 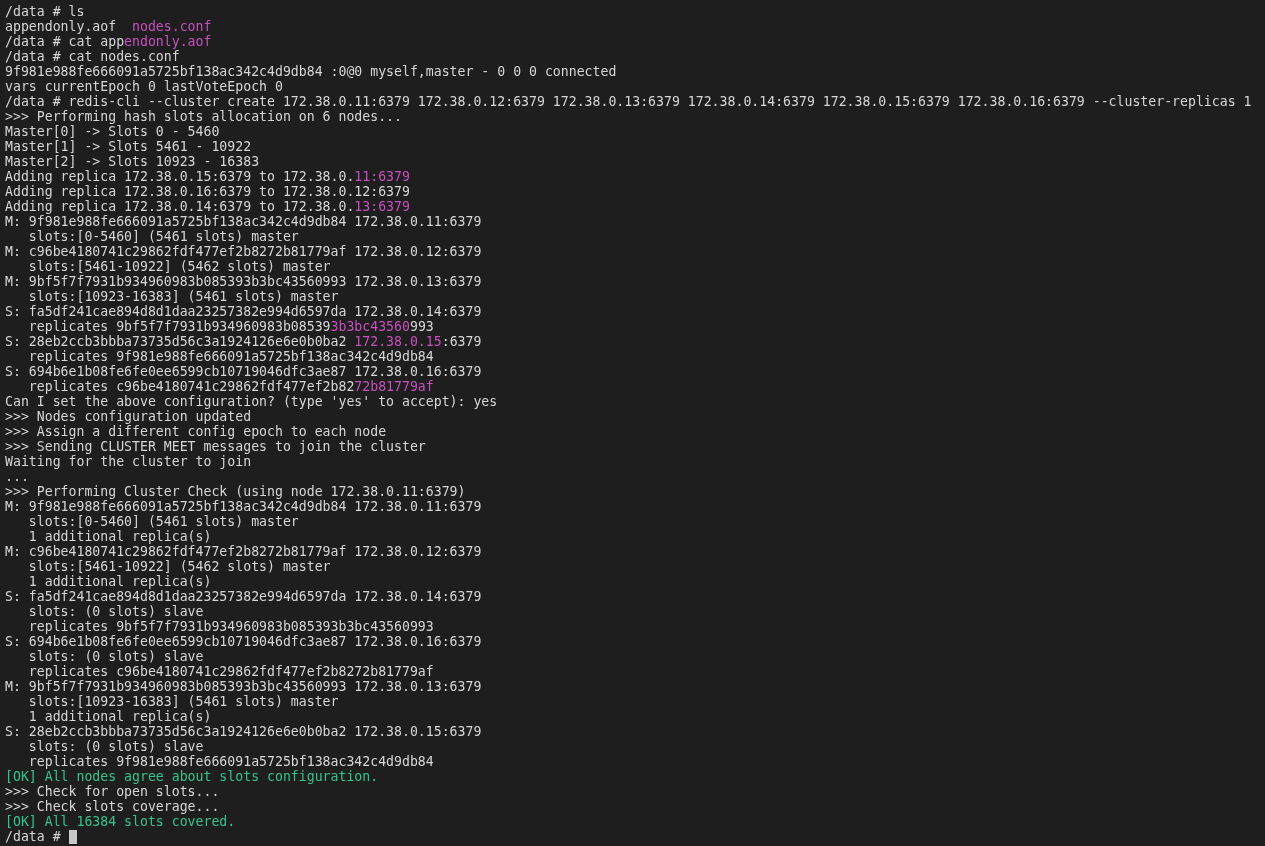 I want to click on terminal-text: 9f981e988fe666091a5725bf138ac342c4d9db84 :0@0 myself,master - 0 0 0 connected, so click(x=311, y=71).